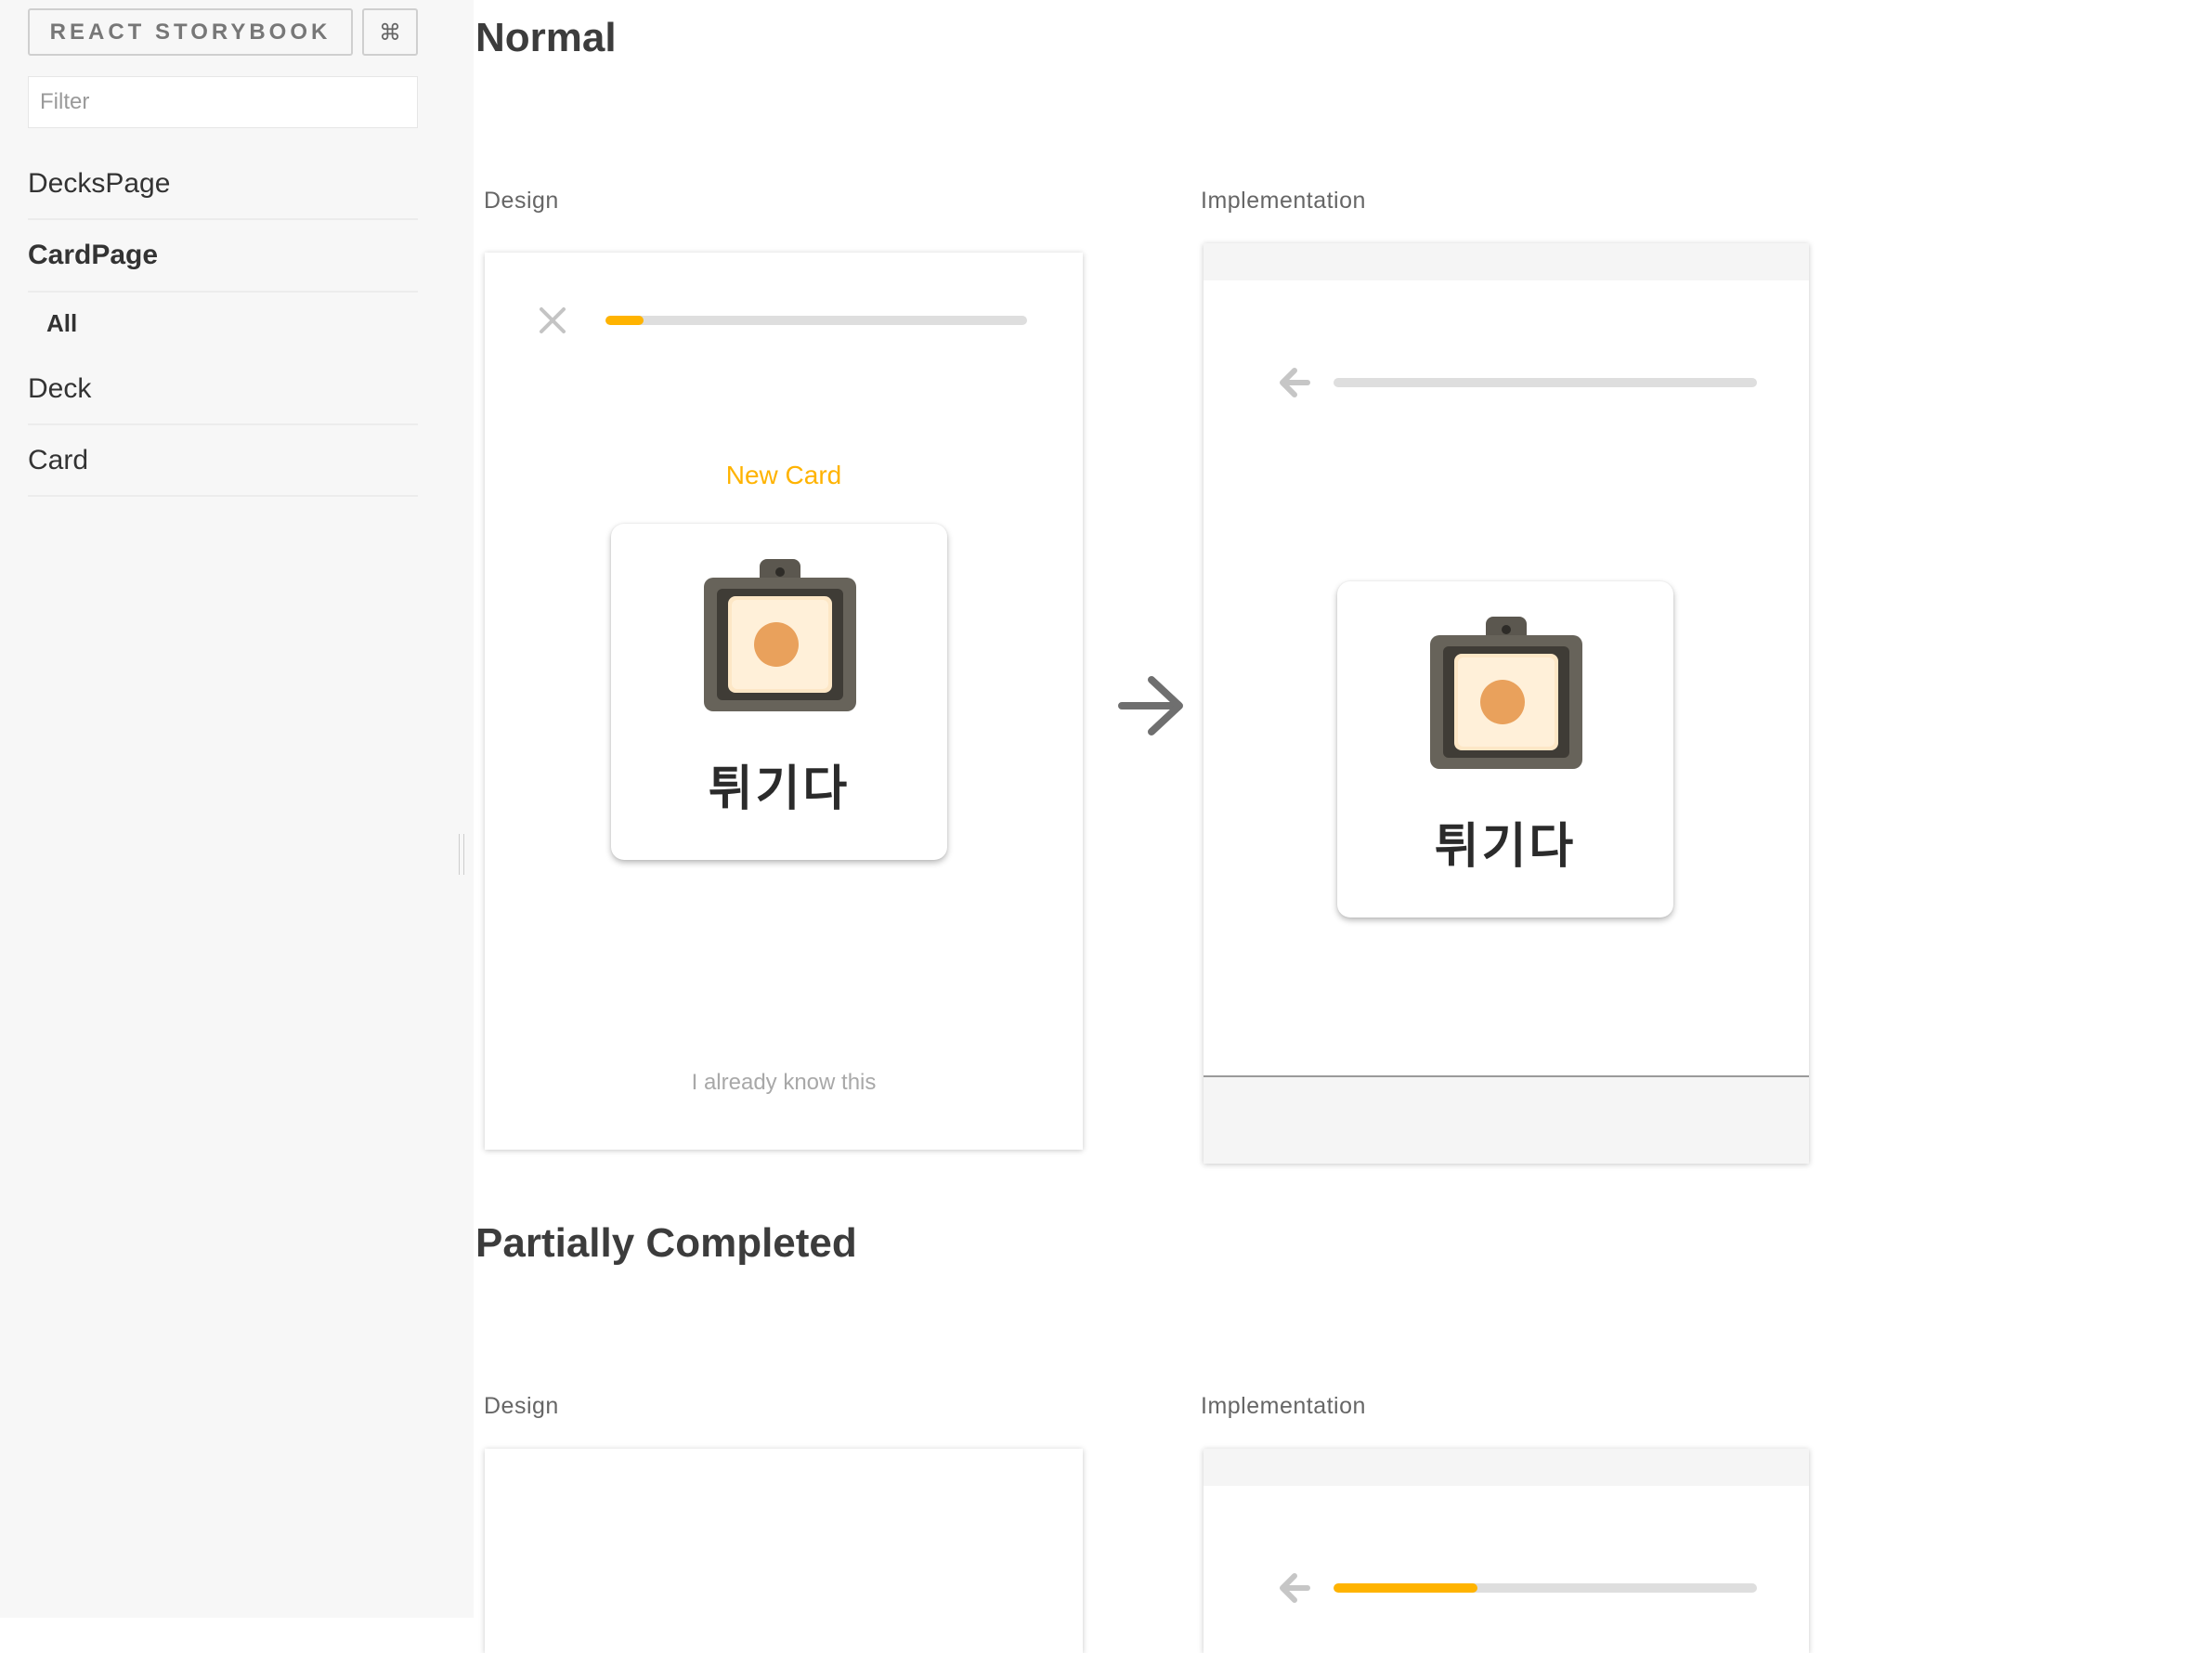 Image resolution: width=2212 pixels, height=1653 pixels. What do you see at coordinates (223, 256) in the screenshot?
I see `nav-item-cardpage: CardPage` at bounding box center [223, 256].